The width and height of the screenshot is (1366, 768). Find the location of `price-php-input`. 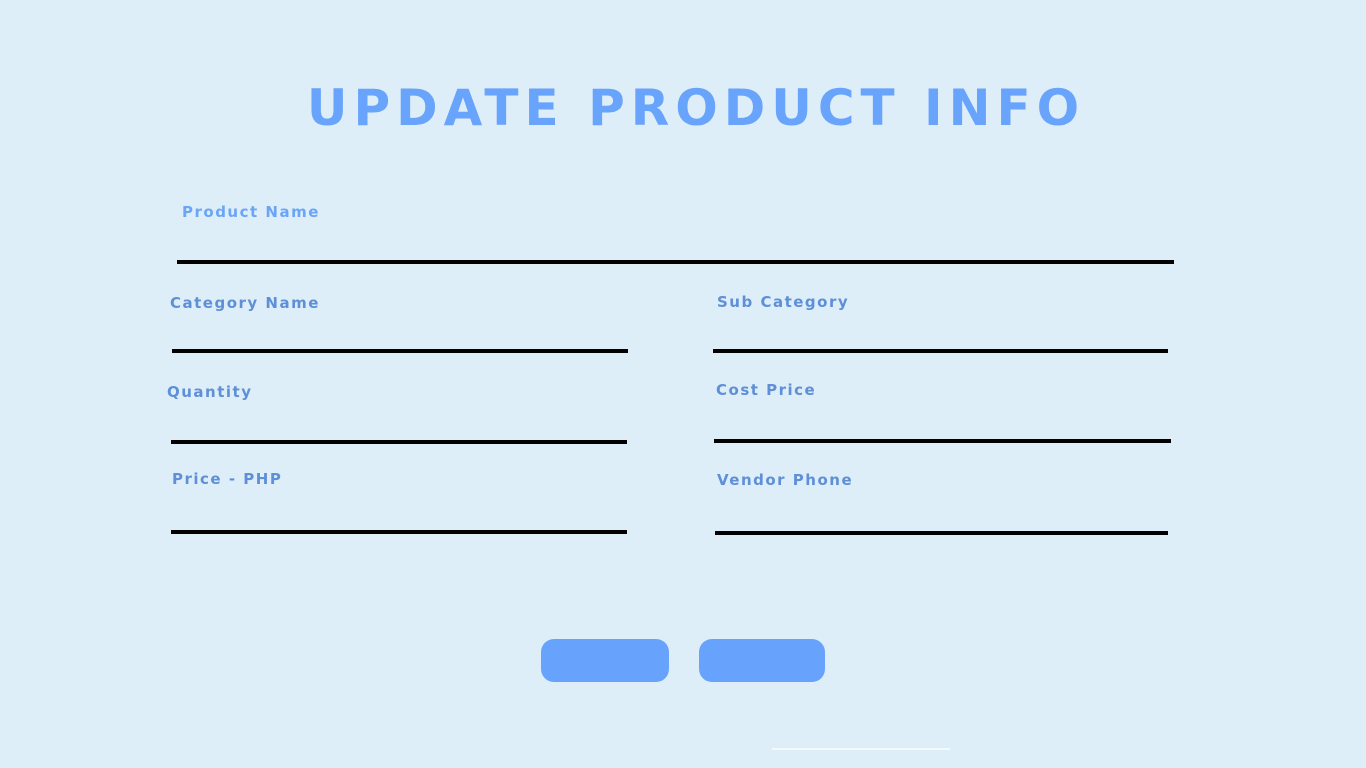

price-php-input is located at coordinates (399, 521).